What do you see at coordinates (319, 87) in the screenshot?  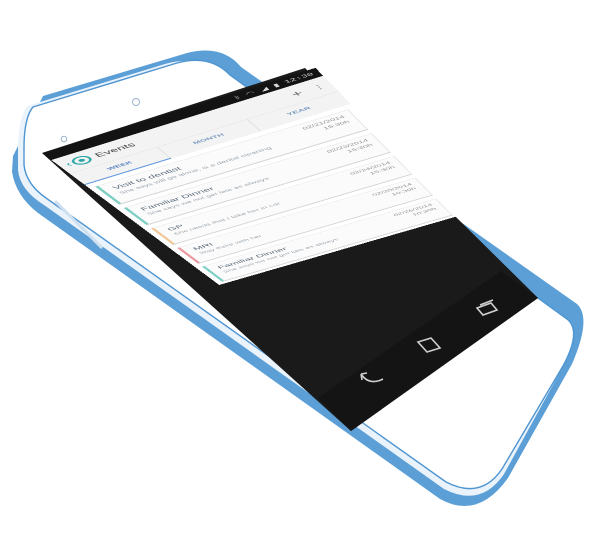 I see `more-vertical-icon: ⋮` at bounding box center [319, 87].